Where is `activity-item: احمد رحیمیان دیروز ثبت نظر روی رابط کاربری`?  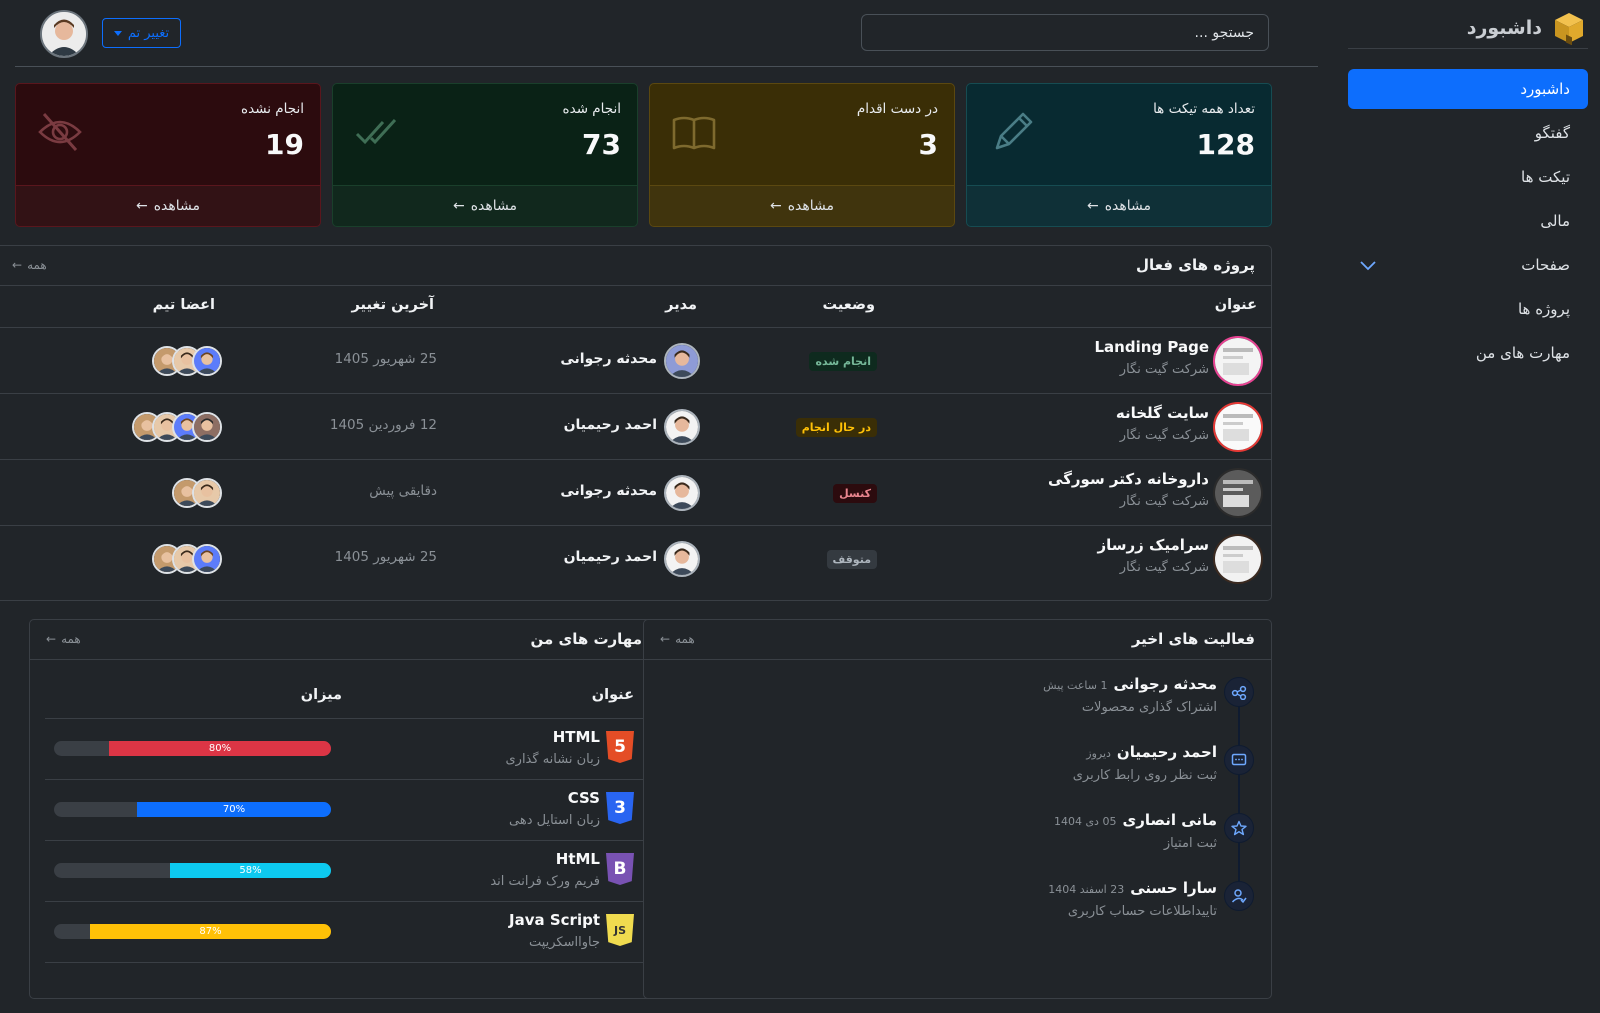
activity-item: احمد رحیمیان دیروز ثبت نظر روی رابط کاربری is located at coordinates (957, 773).